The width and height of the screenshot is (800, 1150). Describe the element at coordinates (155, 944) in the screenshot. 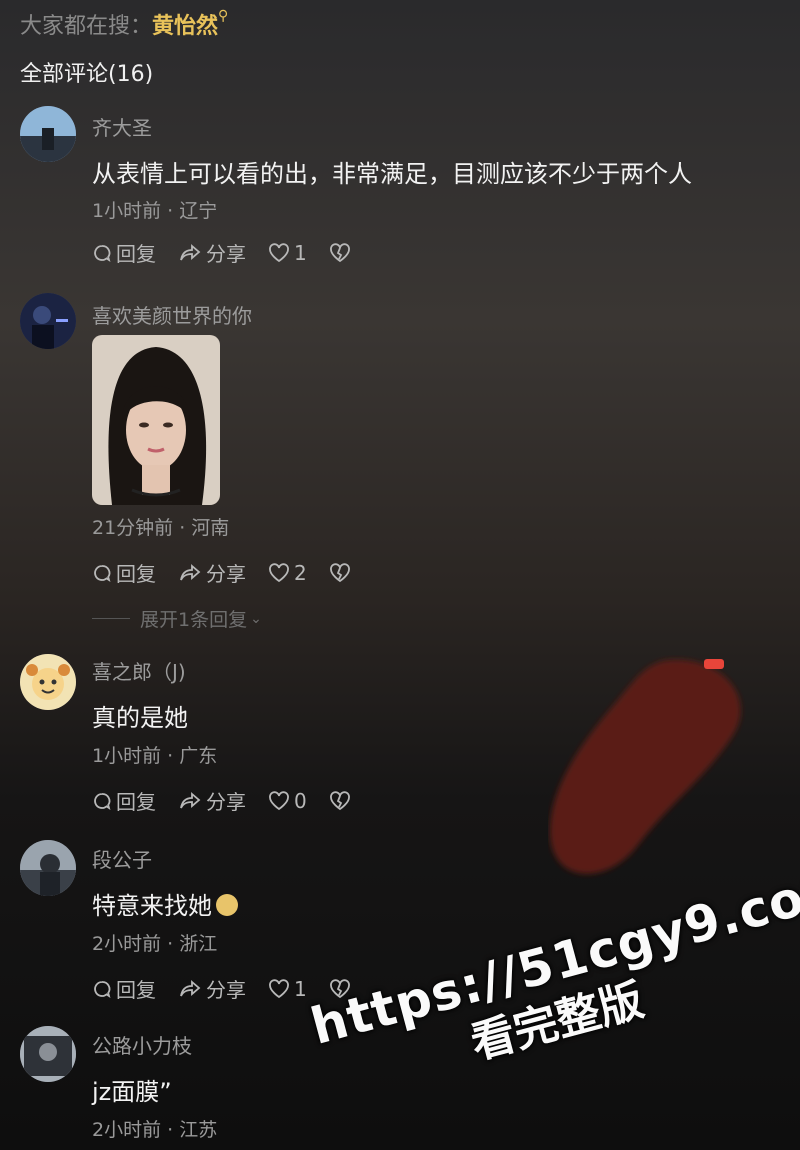

I see `comment-meta: 2小时前 · 浙江` at that location.